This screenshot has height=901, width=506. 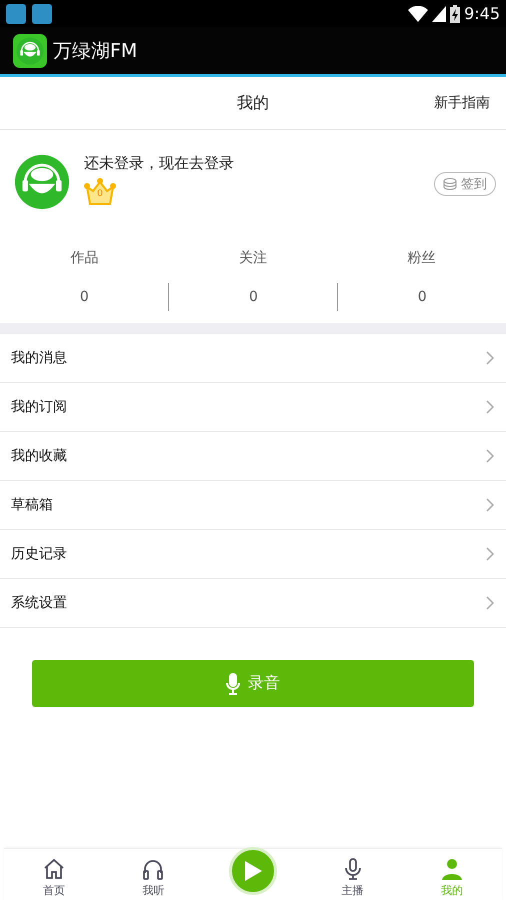 What do you see at coordinates (253, 603) in the screenshot?
I see `menu-item: 系统设置` at bounding box center [253, 603].